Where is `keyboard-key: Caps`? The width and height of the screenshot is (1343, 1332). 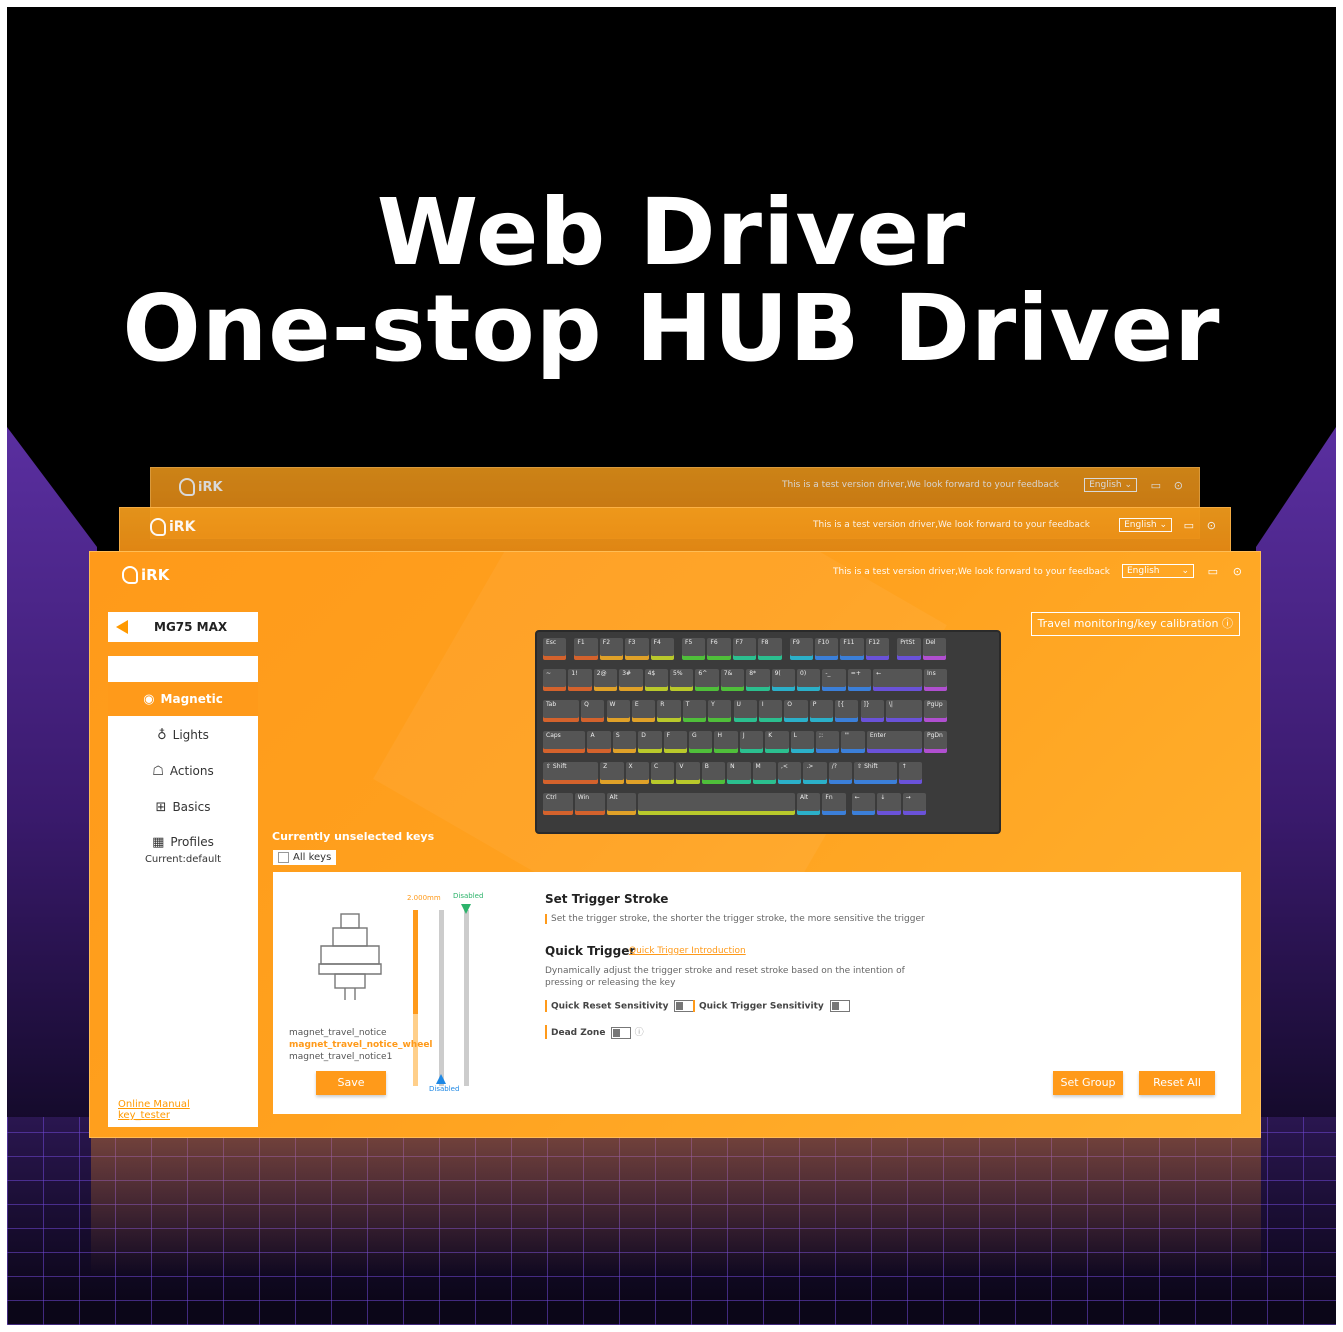
keyboard-key: Caps is located at coordinates (564, 742).